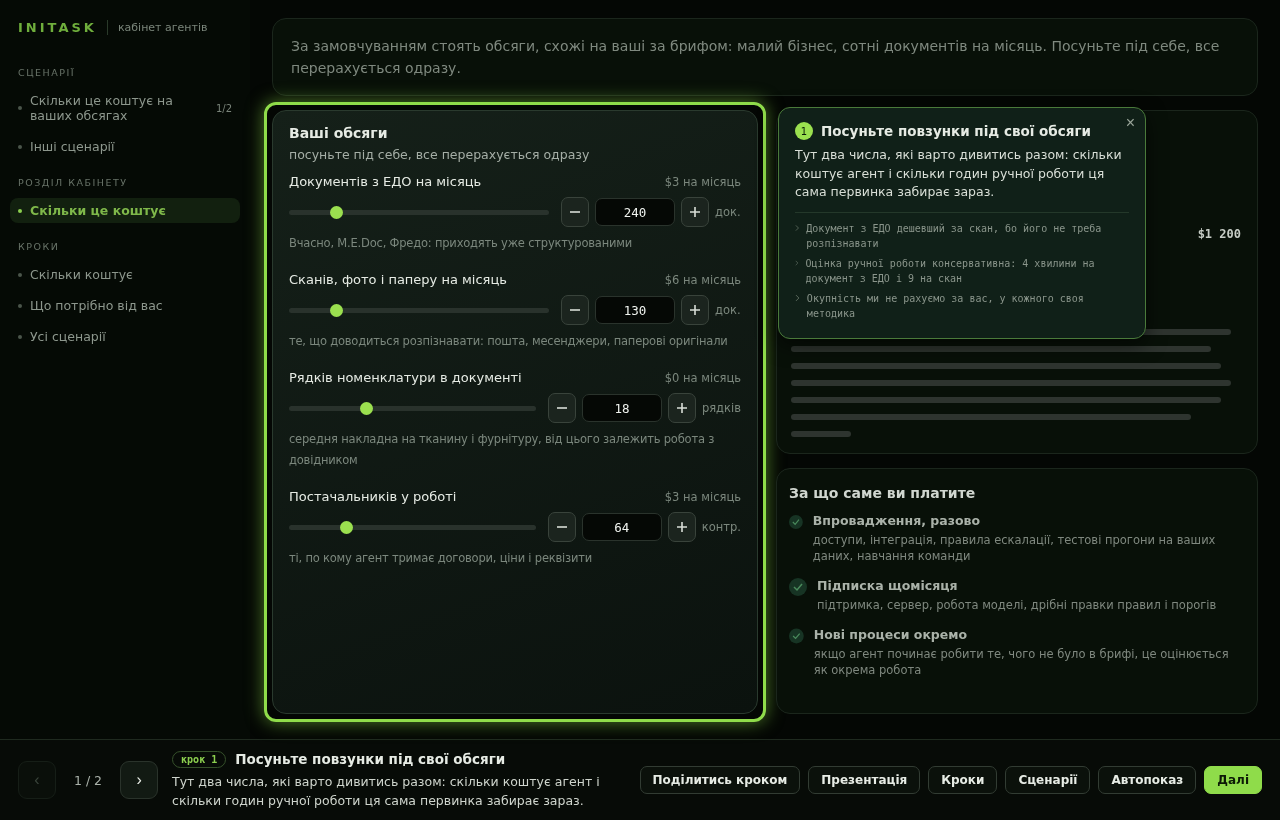 The image size is (1280, 820). I want to click on tooltip-text: Тут два числа, які варто дивитись разом: скільки коштує агент і скільки годин ручної роботи ця сама первинка забирає зараз., so click(959, 173).